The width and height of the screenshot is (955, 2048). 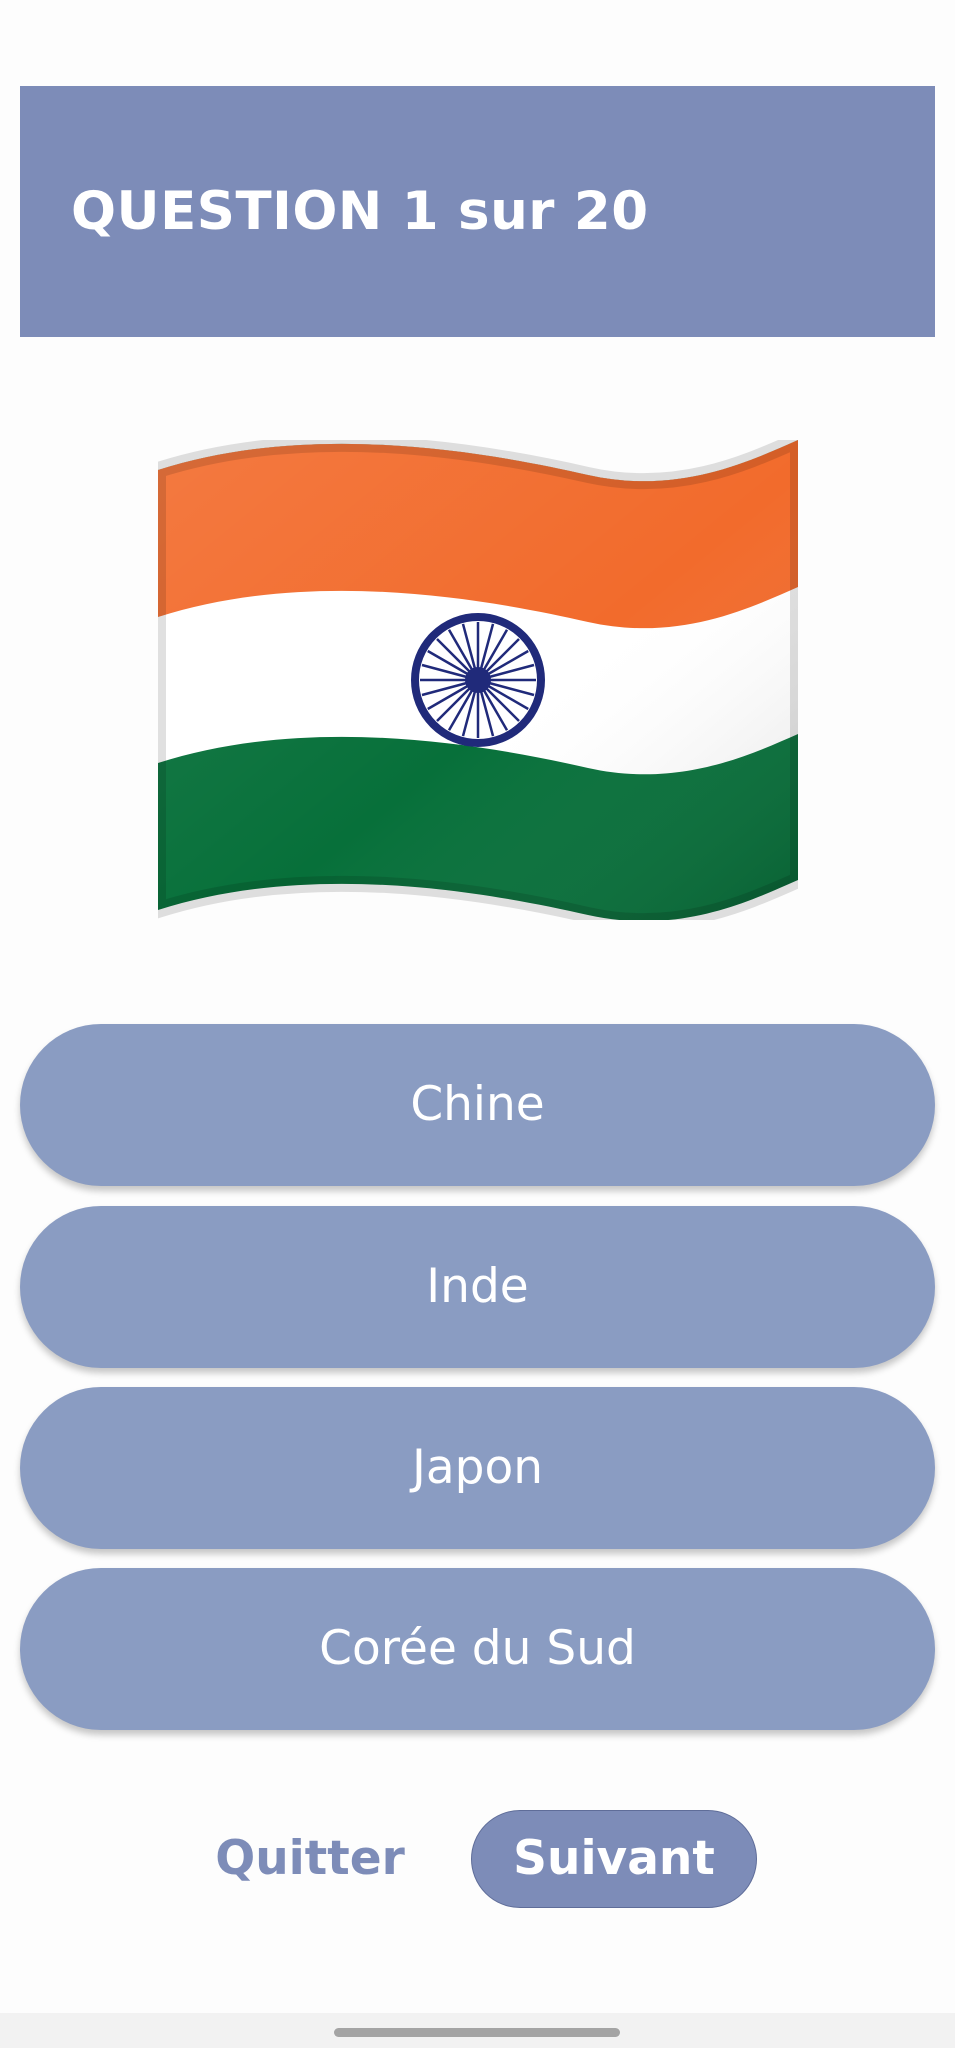 I want to click on system-navigation-bar, so click(x=477, y=2030).